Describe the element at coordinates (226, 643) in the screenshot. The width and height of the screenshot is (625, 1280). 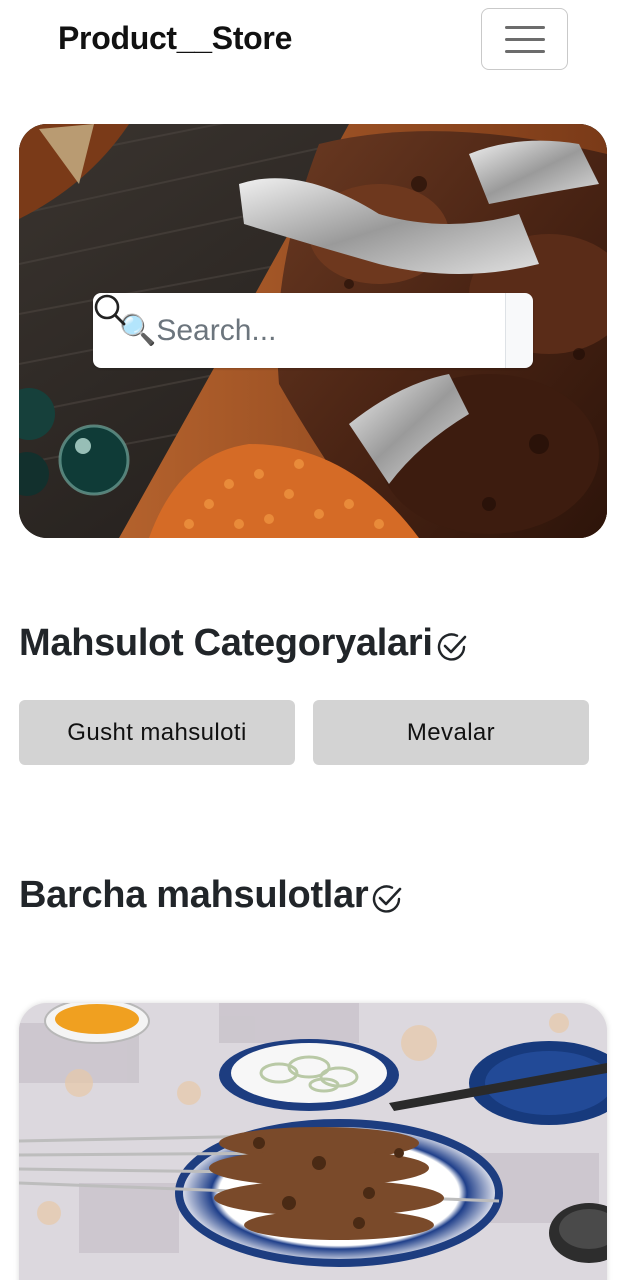
I see `categories-title: Mahsulot Categoryalari` at that location.